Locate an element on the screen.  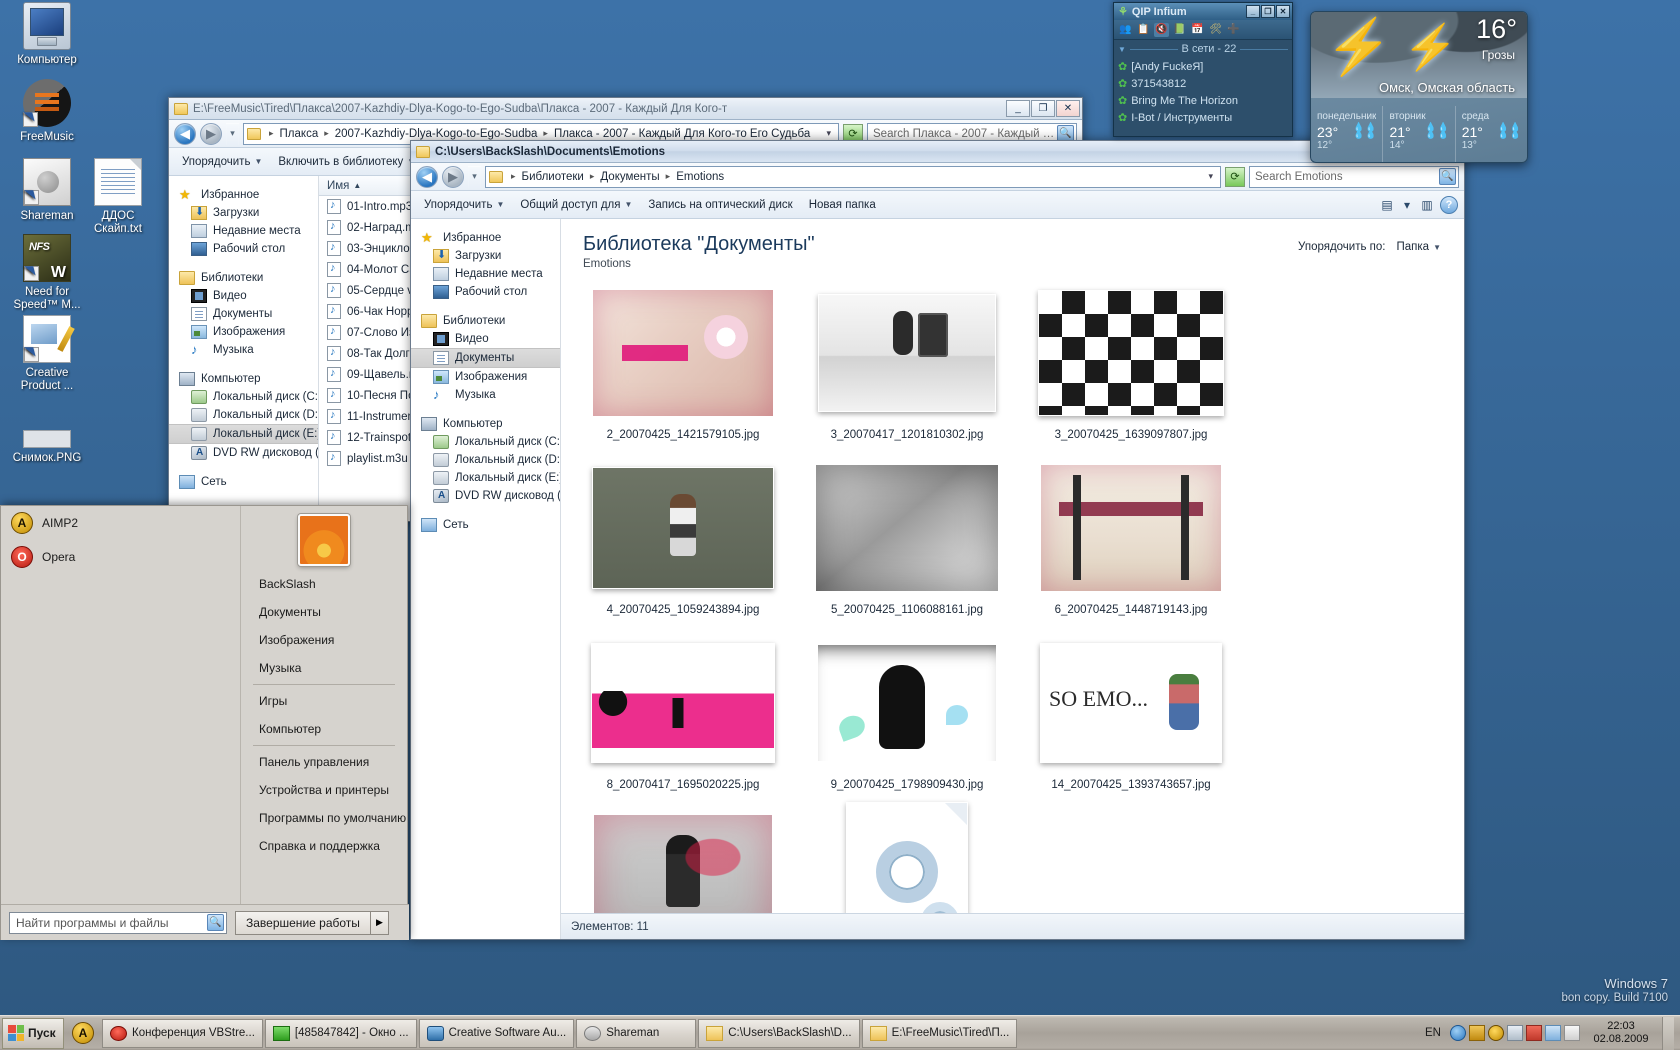
start-menu-item-4: Игры is located at coordinates (324, 701).